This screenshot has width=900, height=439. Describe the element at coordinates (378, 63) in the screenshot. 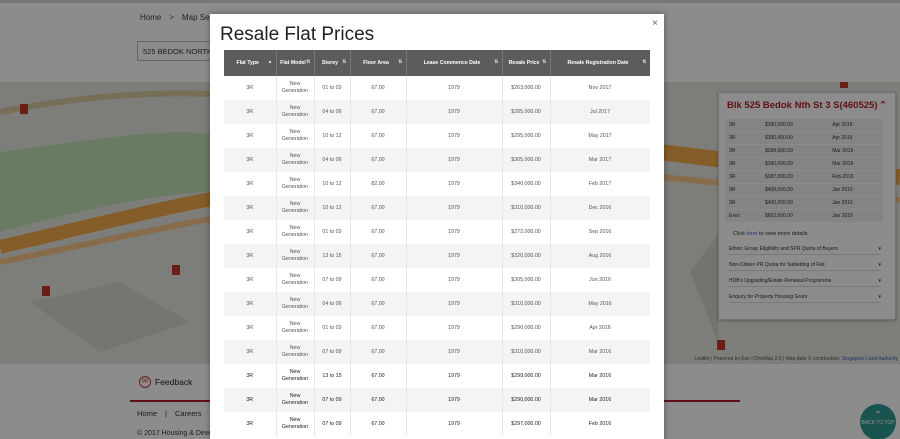

I see `column-header: Floor Area ⇅` at that location.